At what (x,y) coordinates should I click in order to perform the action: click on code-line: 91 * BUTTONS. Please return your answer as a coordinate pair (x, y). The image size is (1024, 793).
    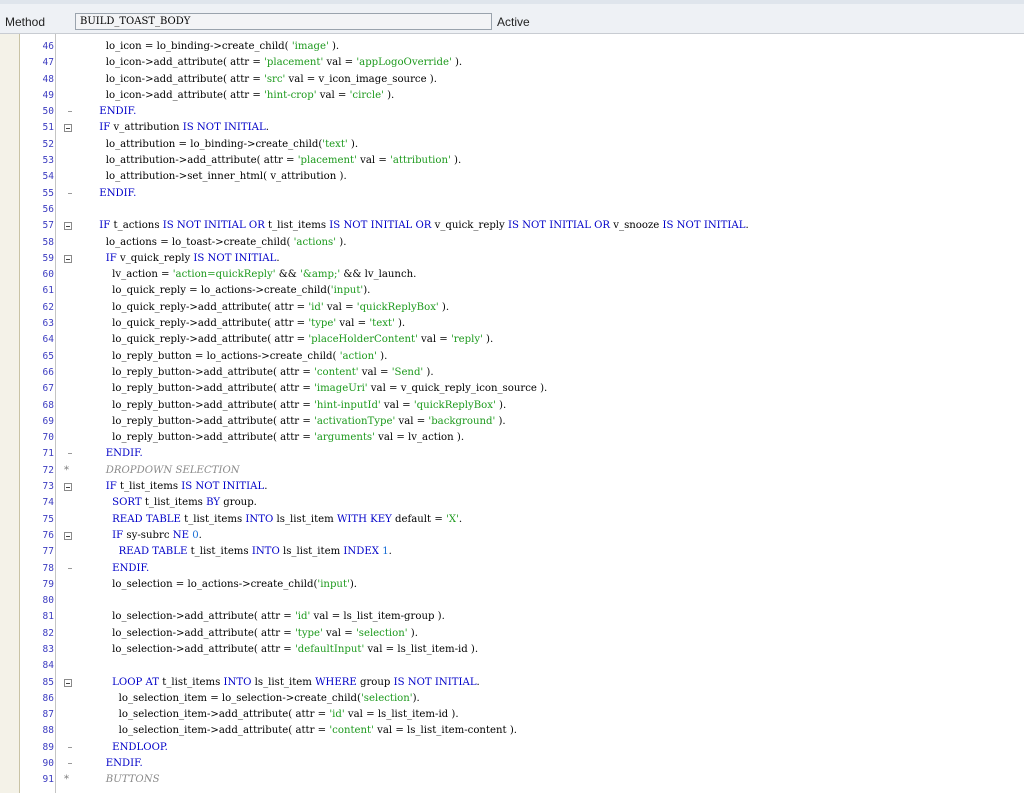
    Looking at the image, I should click on (512, 780).